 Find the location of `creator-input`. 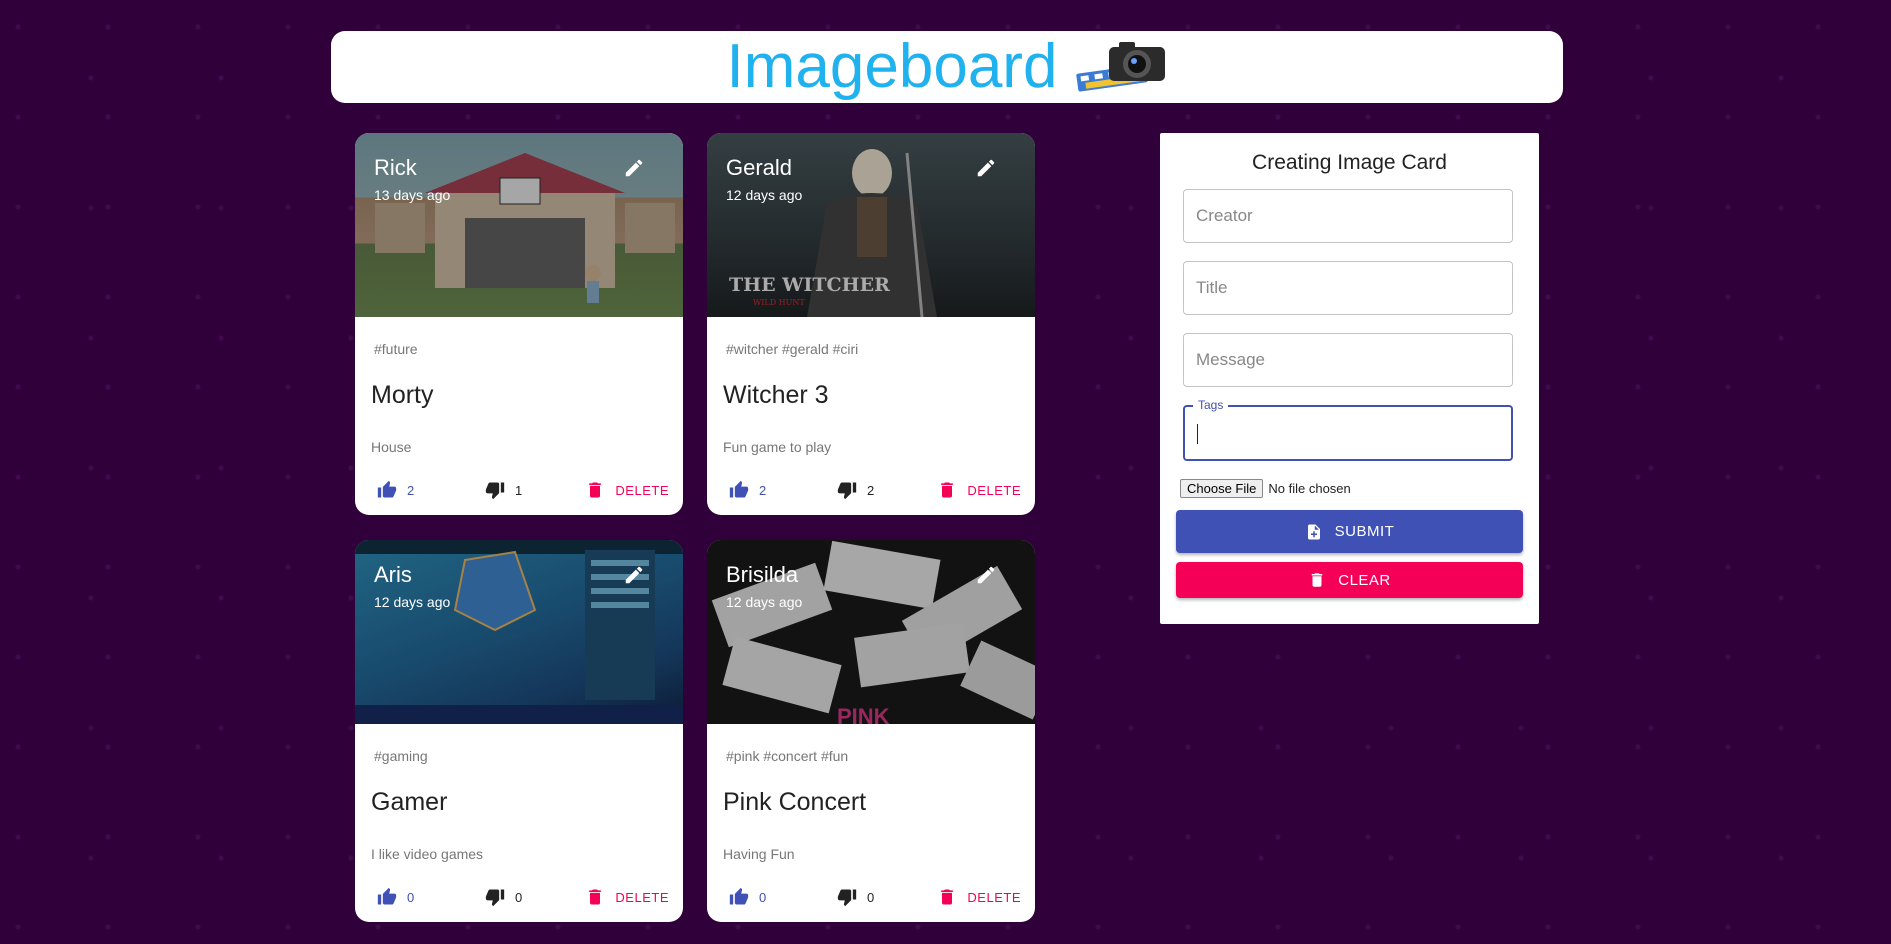

creator-input is located at coordinates (1348, 216).